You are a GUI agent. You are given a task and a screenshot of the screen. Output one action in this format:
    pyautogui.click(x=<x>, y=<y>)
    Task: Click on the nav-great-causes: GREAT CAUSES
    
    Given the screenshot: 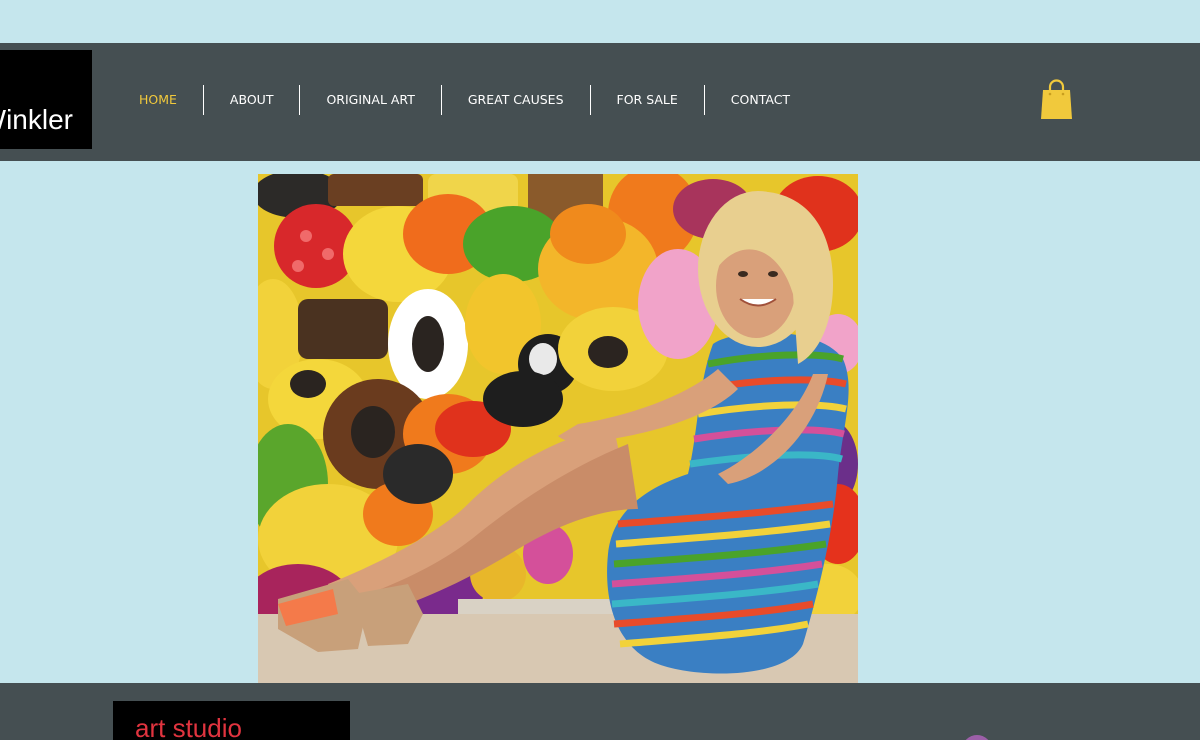 What is the action you would take?
    pyautogui.click(x=516, y=100)
    